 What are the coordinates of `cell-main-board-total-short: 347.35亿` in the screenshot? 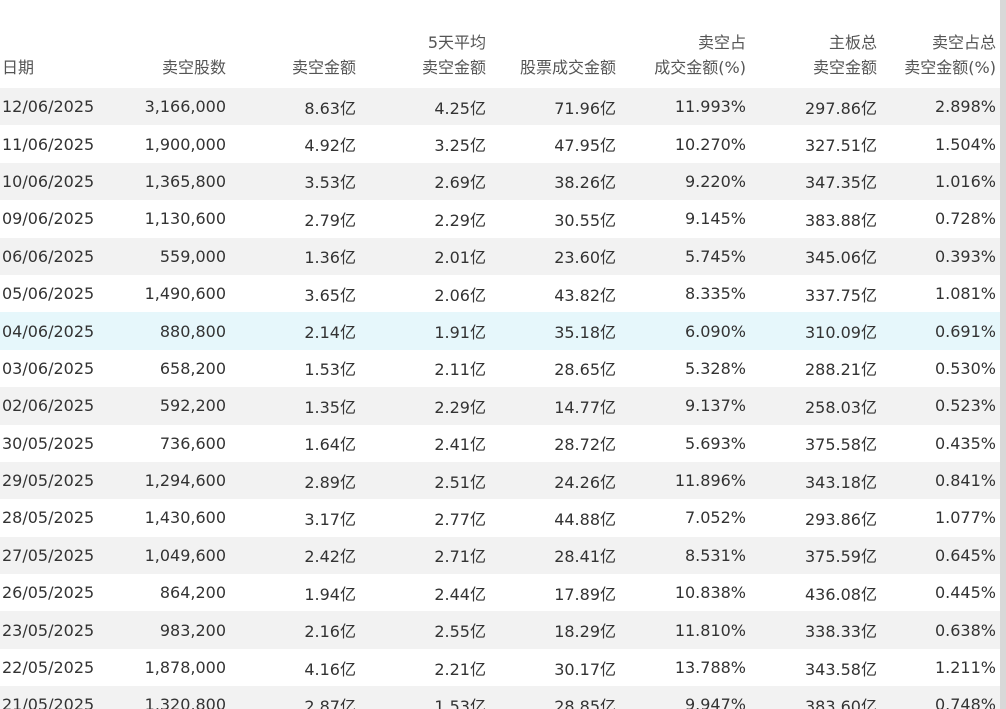 It's located at (841, 183).